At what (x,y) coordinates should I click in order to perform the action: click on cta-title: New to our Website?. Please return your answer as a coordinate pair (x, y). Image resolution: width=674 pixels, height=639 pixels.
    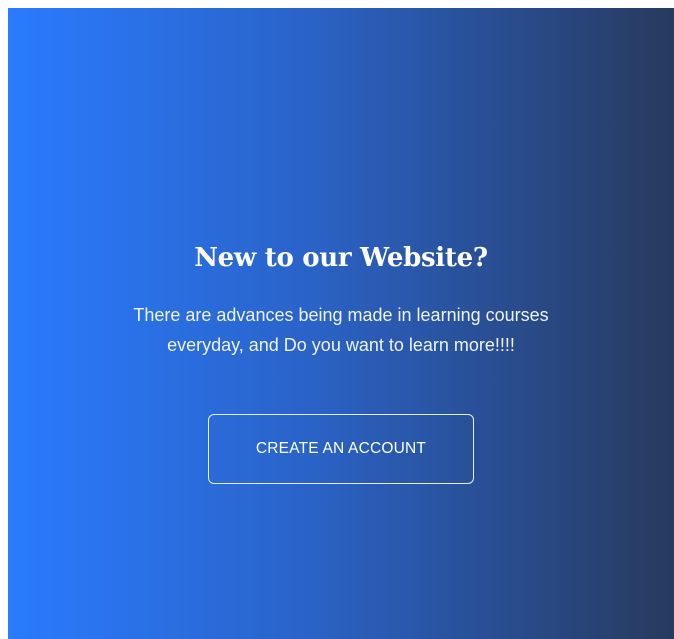
    Looking at the image, I should click on (341, 258).